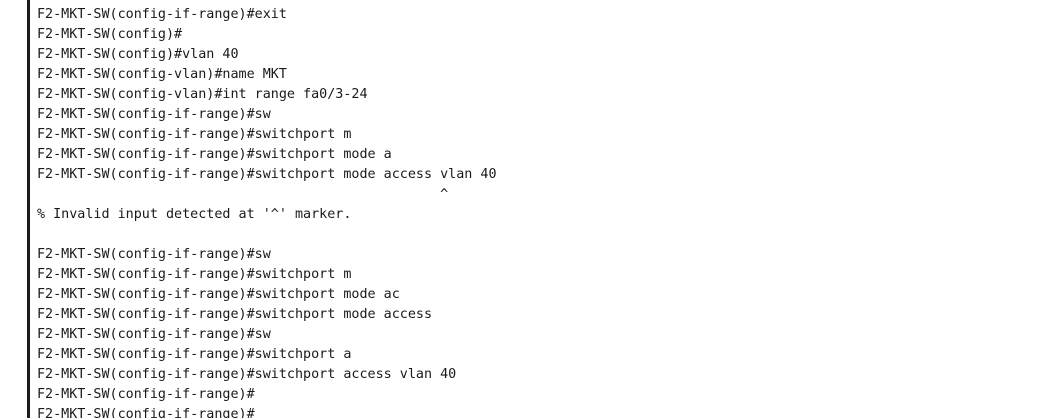 The height and width of the screenshot is (418, 1038). Describe the element at coordinates (28, 209) in the screenshot. I see `terminal-left-border` at that location.